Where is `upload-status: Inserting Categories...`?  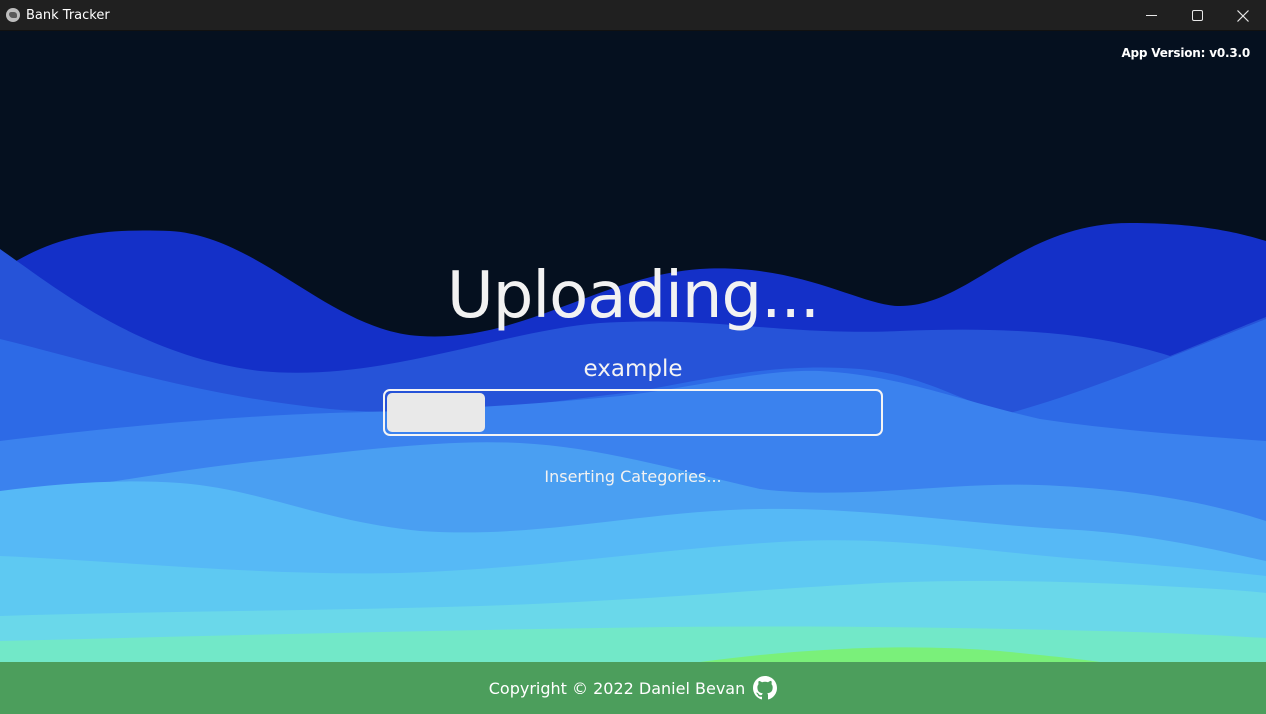 upload-status: Inserting Categories... is located at coordinates (633, 476).